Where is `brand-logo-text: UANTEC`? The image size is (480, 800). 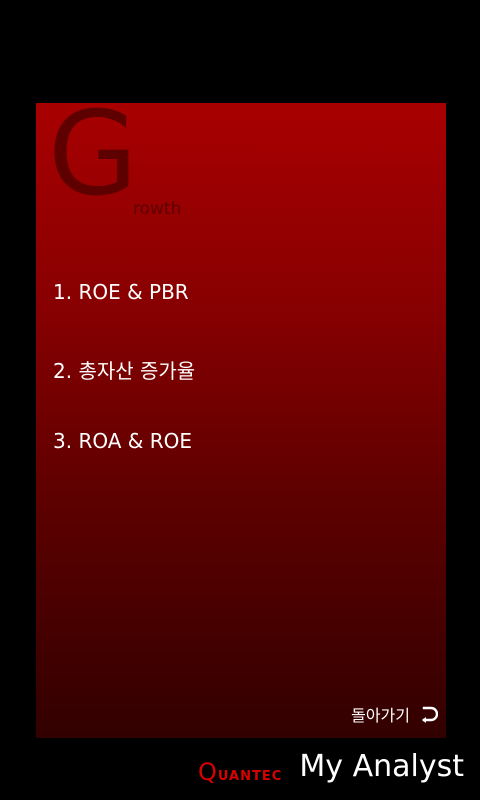
brand-logo-text: UANTEC is located at coordinates (250, 776).